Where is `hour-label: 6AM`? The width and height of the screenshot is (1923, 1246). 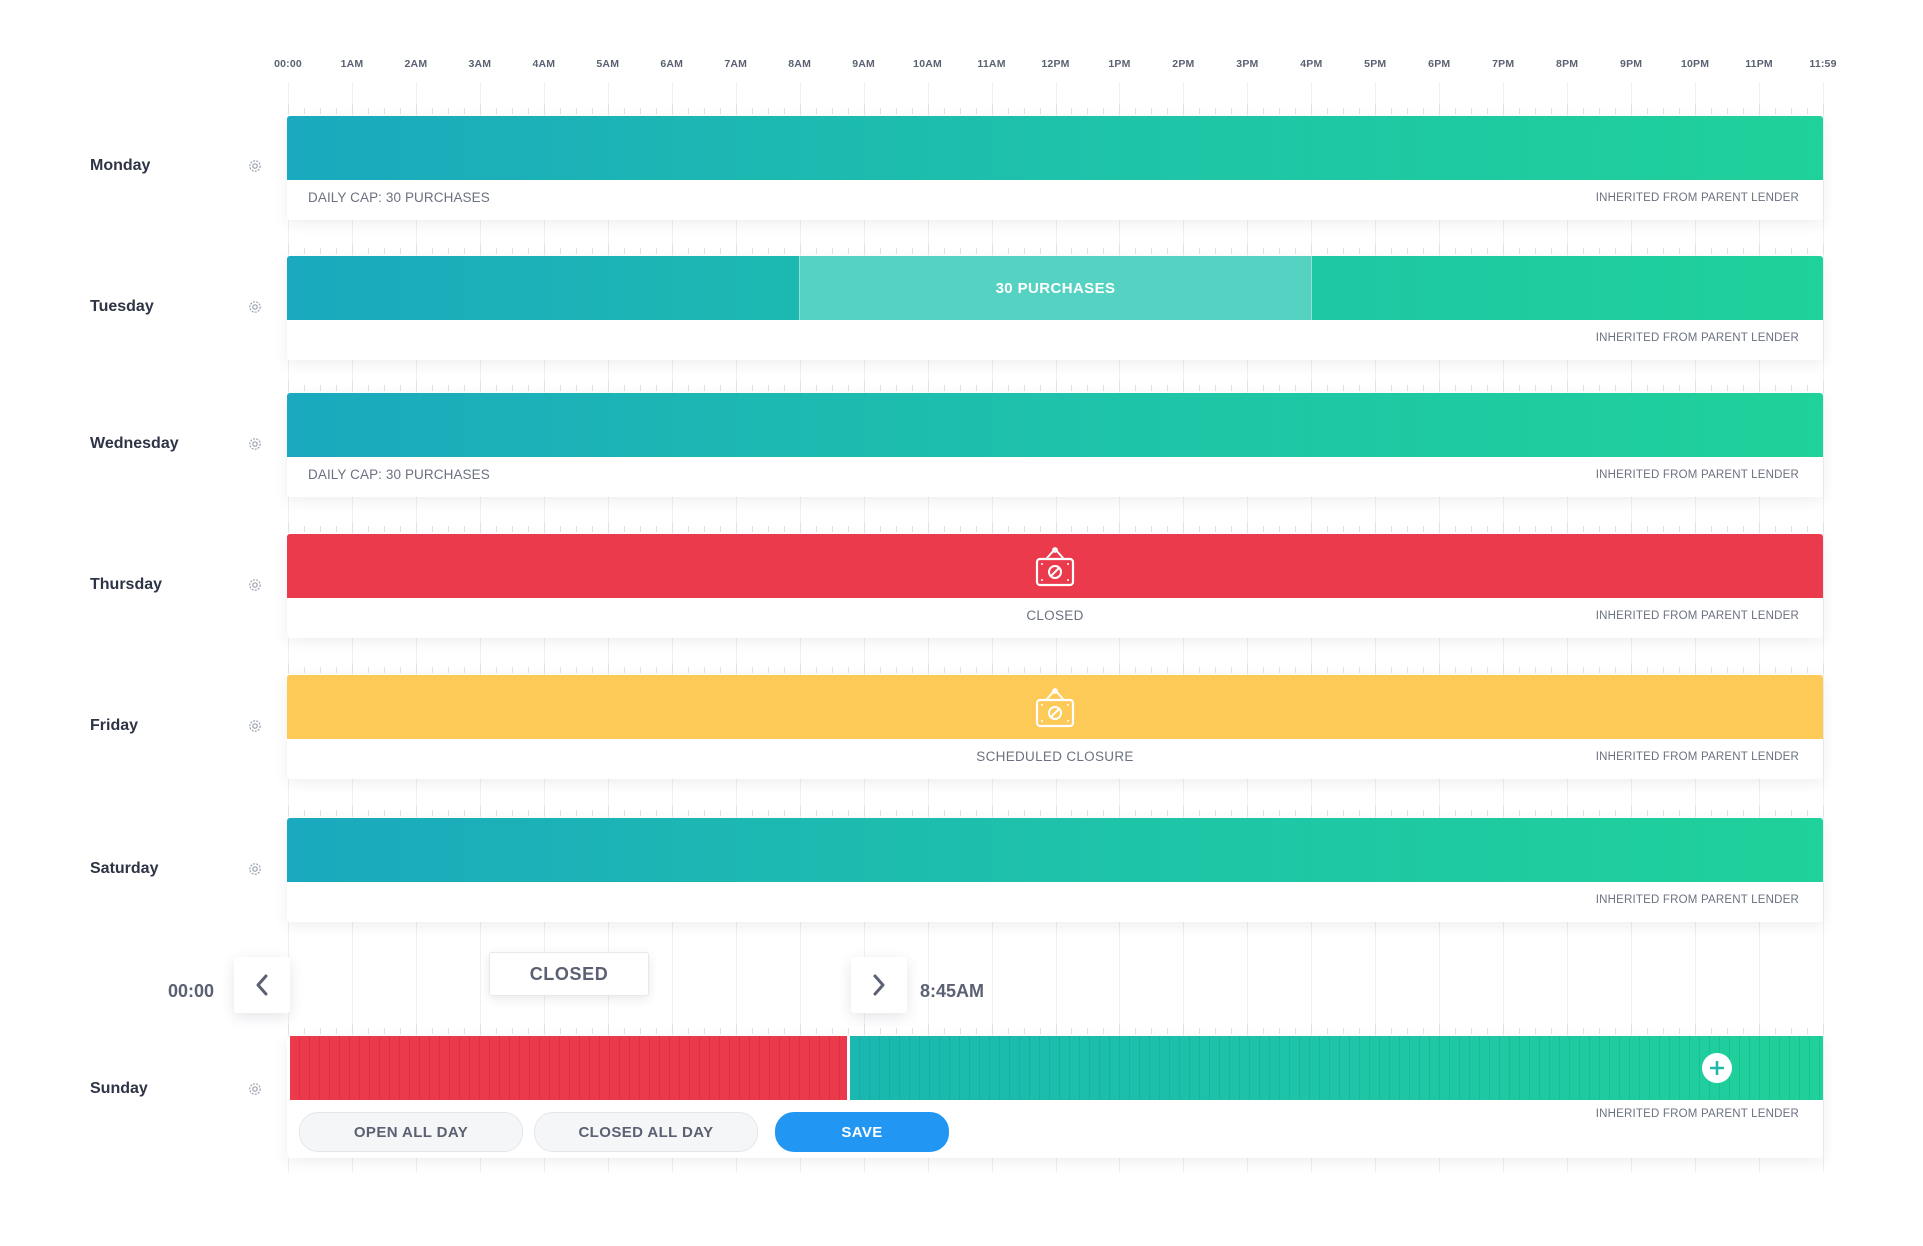 hour-label: 6AM is located at coordinates (672, 64).